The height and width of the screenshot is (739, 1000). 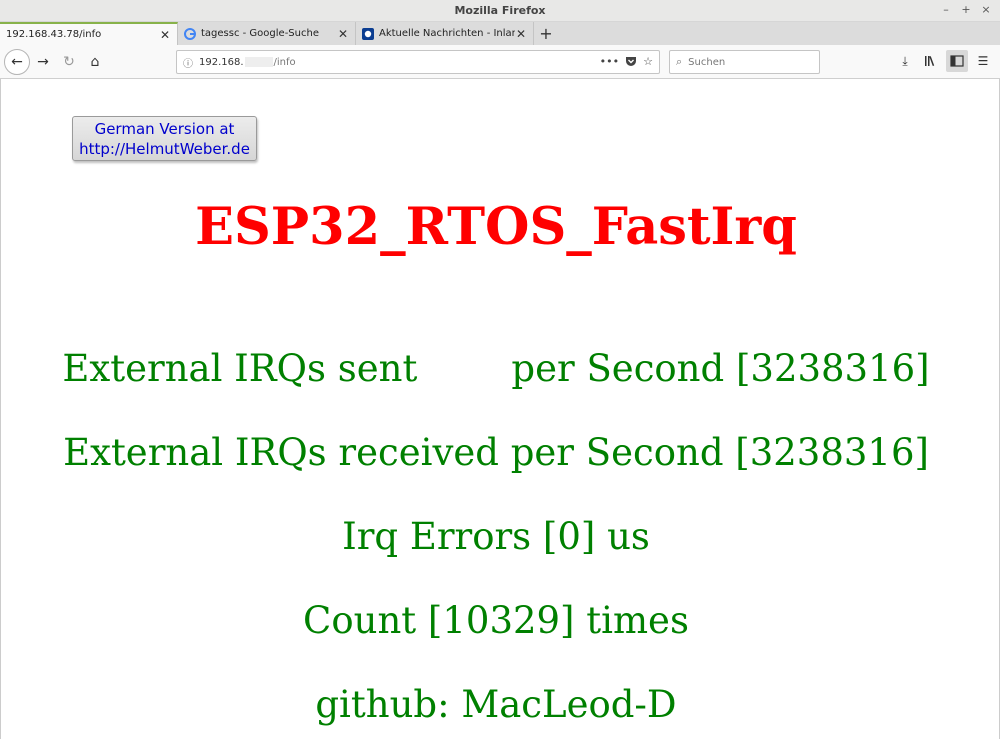 I want to click on count-text: Count [10329] times, so click(x=496, y=620).